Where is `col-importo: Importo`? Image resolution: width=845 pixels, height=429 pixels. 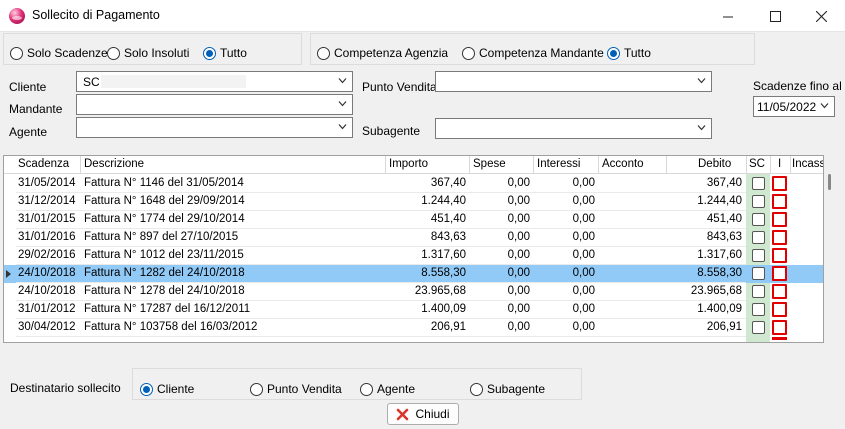 col-importo: Importo is located at coordinates (408, 164).